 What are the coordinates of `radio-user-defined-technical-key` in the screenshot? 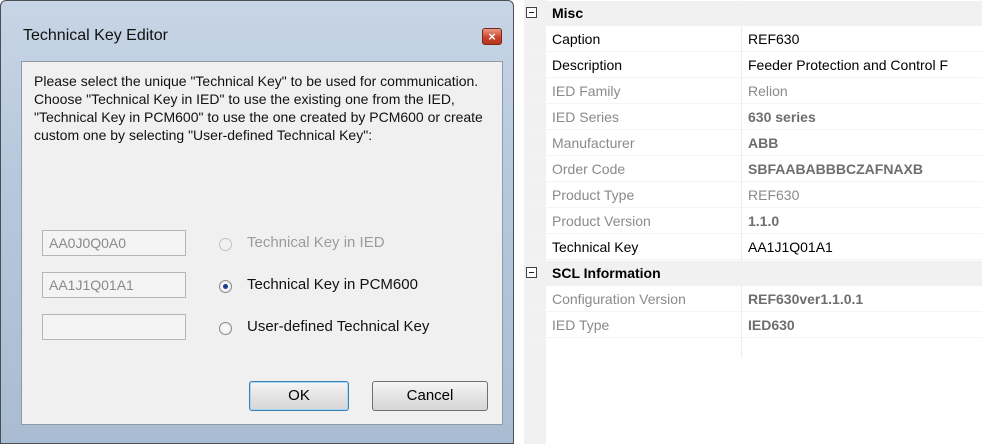 It's located at (225, 328).